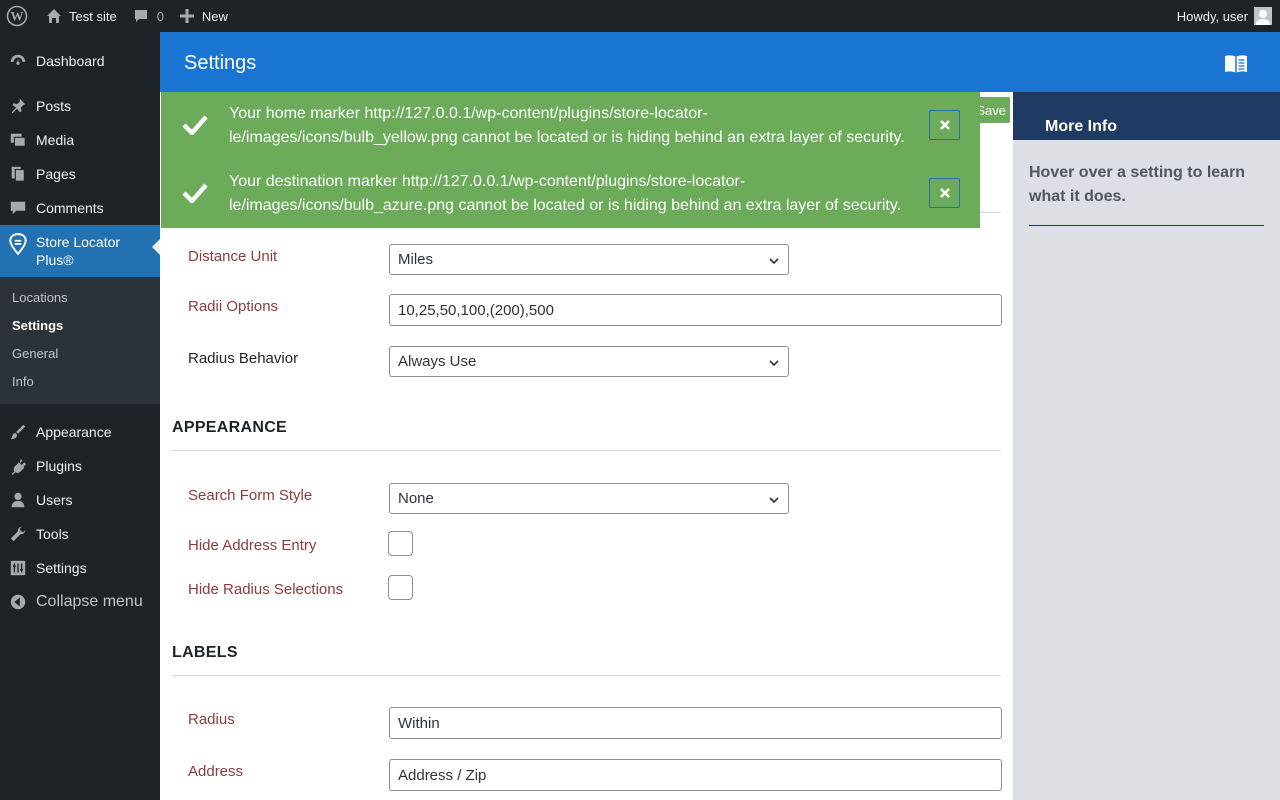 Image resolution: width=1280 pixels, height=800 pixels. Describe the element at coordinates (18, 500) in the screenshot. I see `user-icon` at that location.